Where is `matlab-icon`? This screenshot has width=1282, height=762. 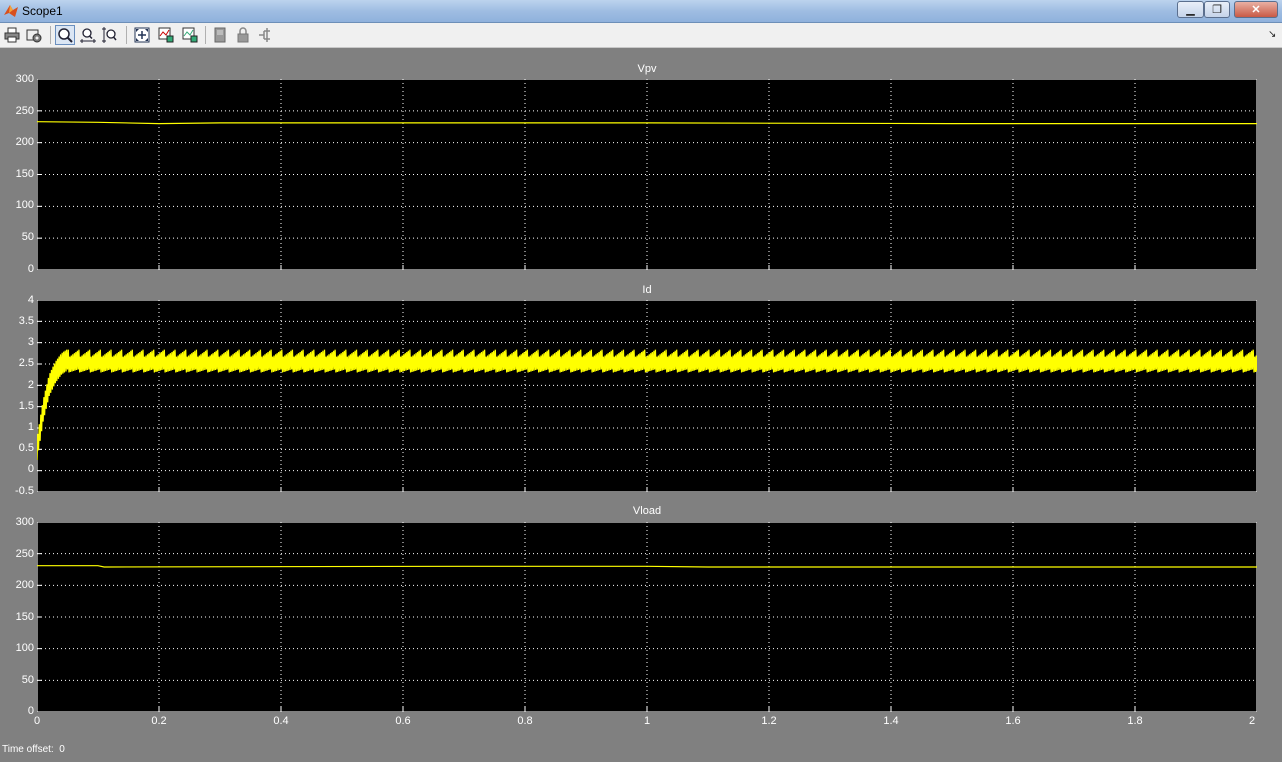
matlab-icon is located at coordinates (11, 11).